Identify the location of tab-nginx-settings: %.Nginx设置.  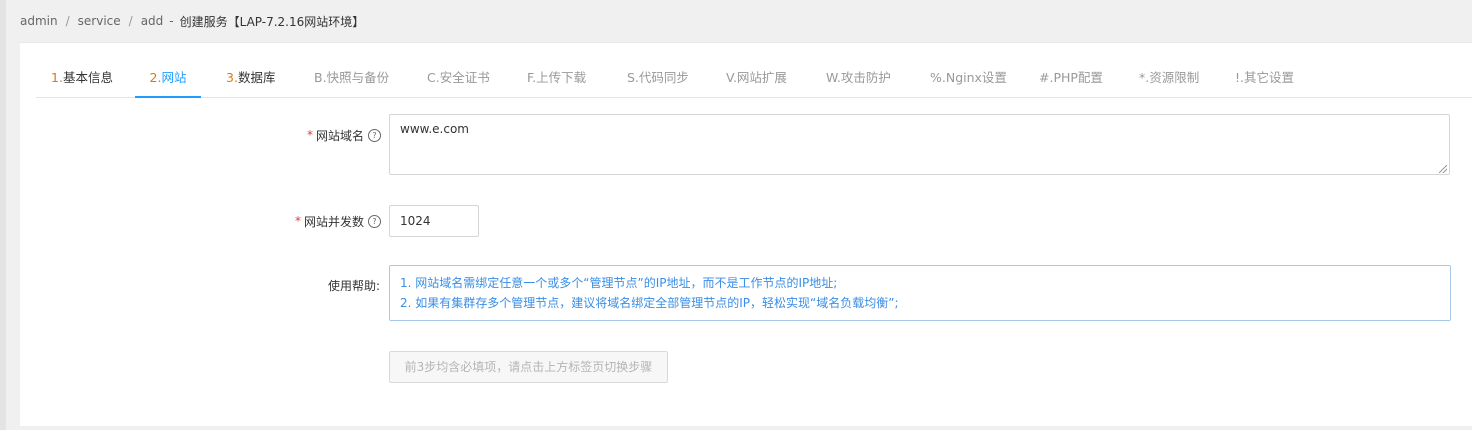
(968, 77).